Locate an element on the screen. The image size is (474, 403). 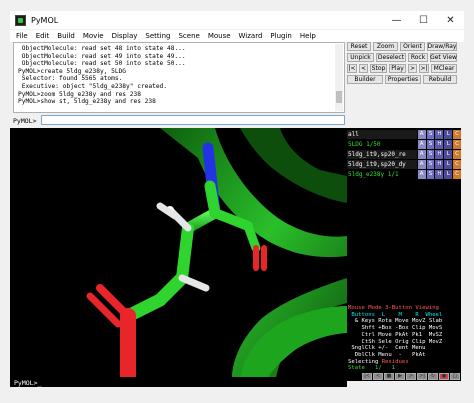
object-name: 5LDG 1/50 is located at coordinates (382, 144).